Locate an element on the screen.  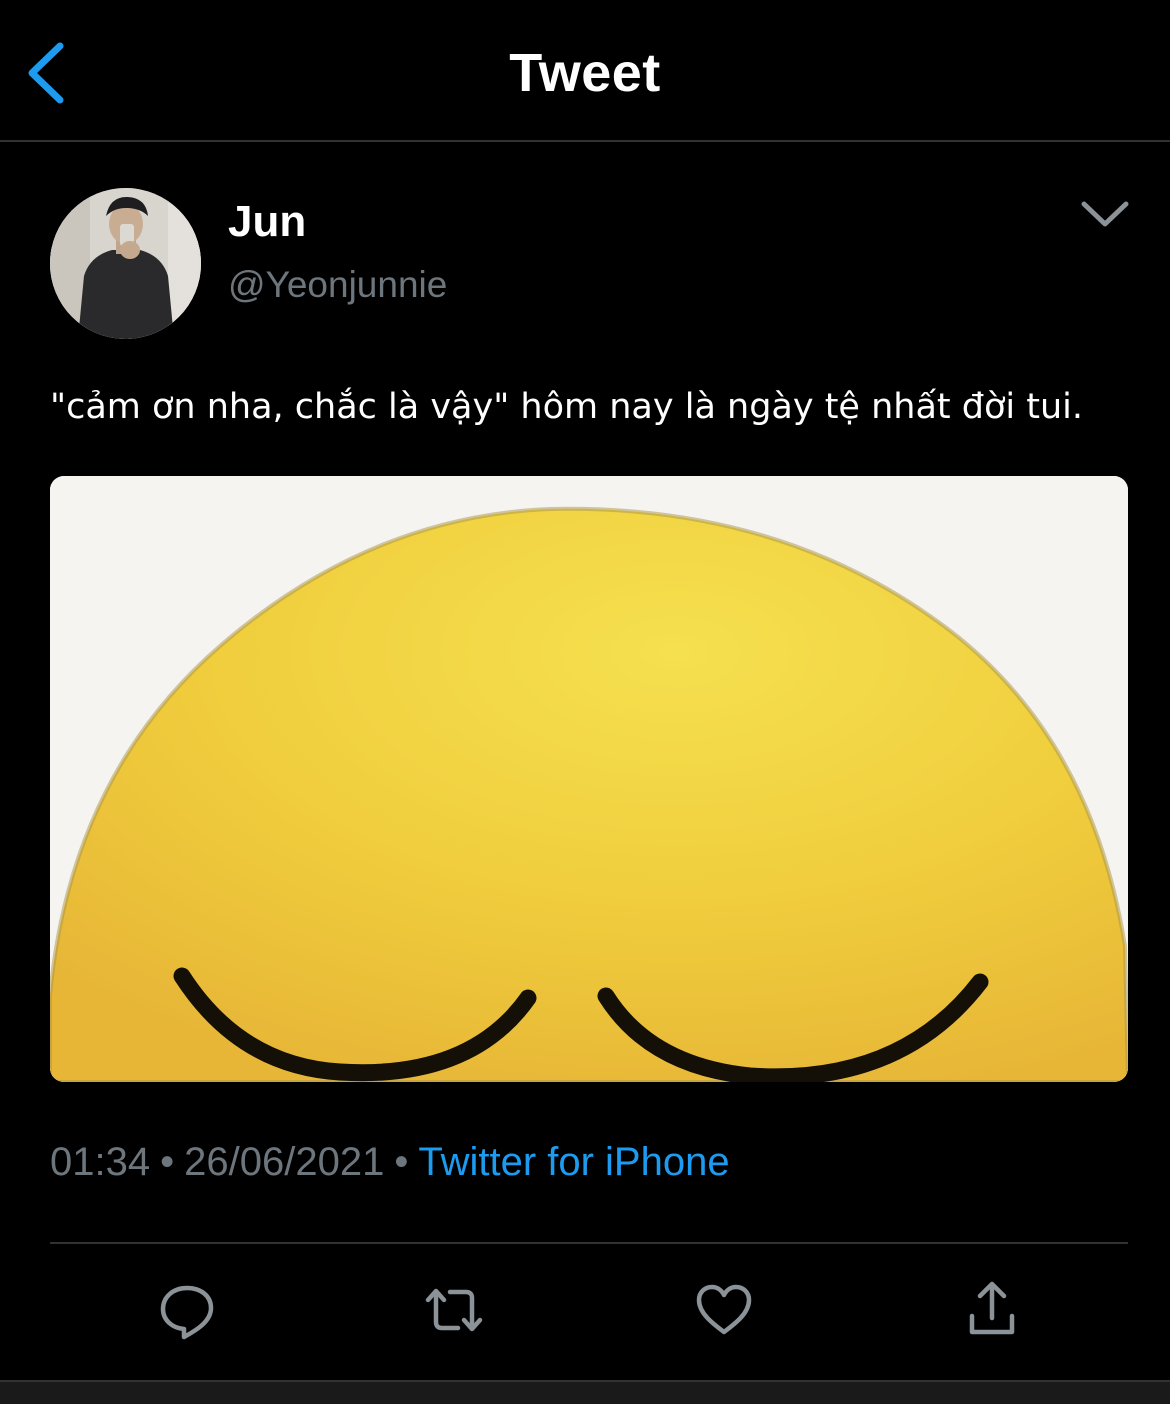
tweet-source-link: Twitter for iPhone is located at coordinates (573, 1162).